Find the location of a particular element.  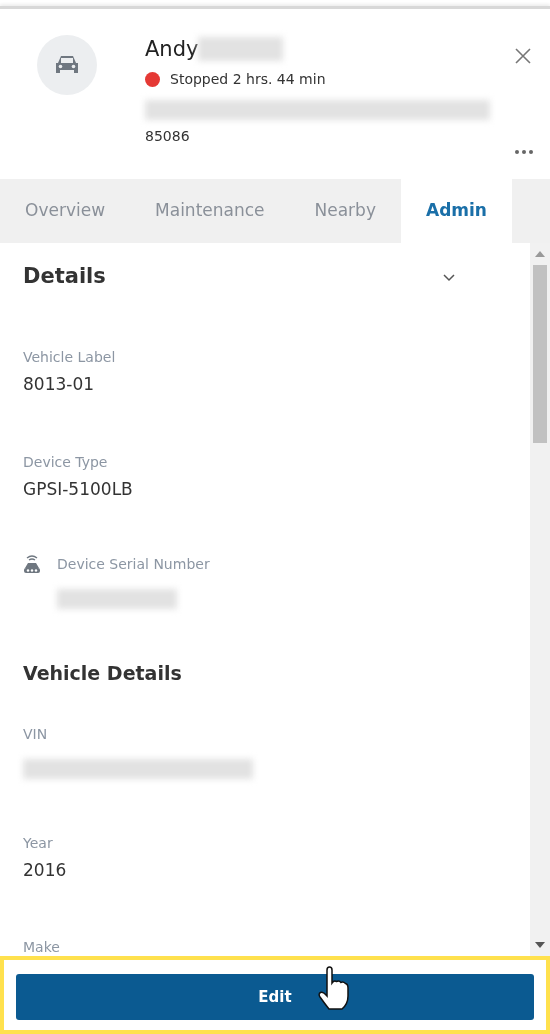

tab: Maintenance is located at coordinates (210, 211).